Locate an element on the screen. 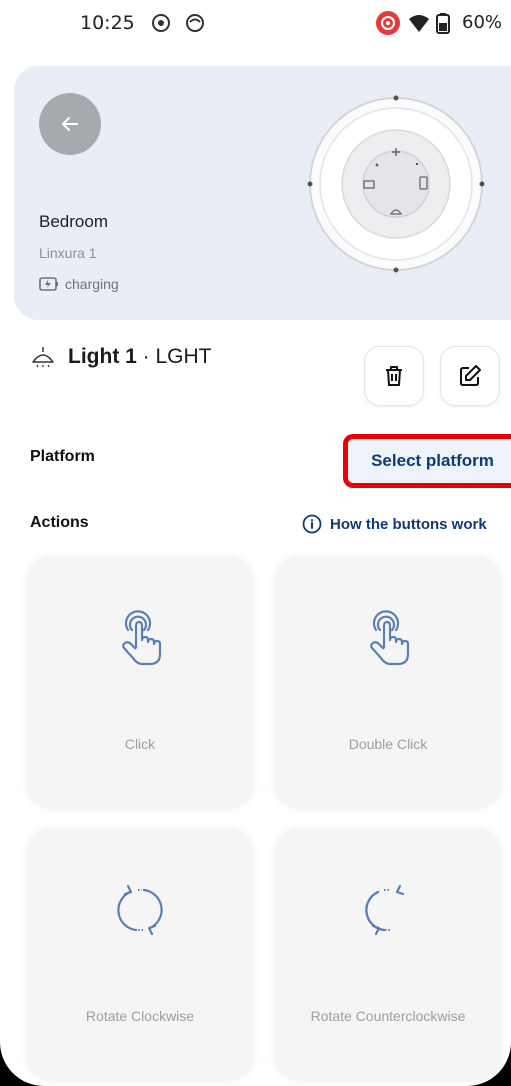 Image resolution: width=511 pixels, height=1086 pixels. how-buttons-work-link: How the buttons work is located at coordinates (394, 524).